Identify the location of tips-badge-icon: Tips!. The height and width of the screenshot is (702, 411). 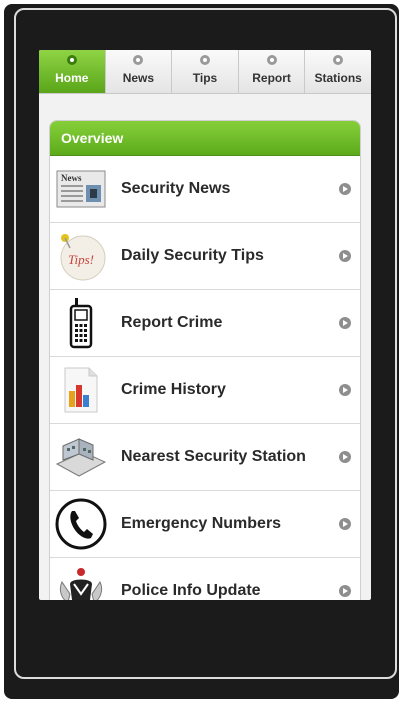
(81, 256).